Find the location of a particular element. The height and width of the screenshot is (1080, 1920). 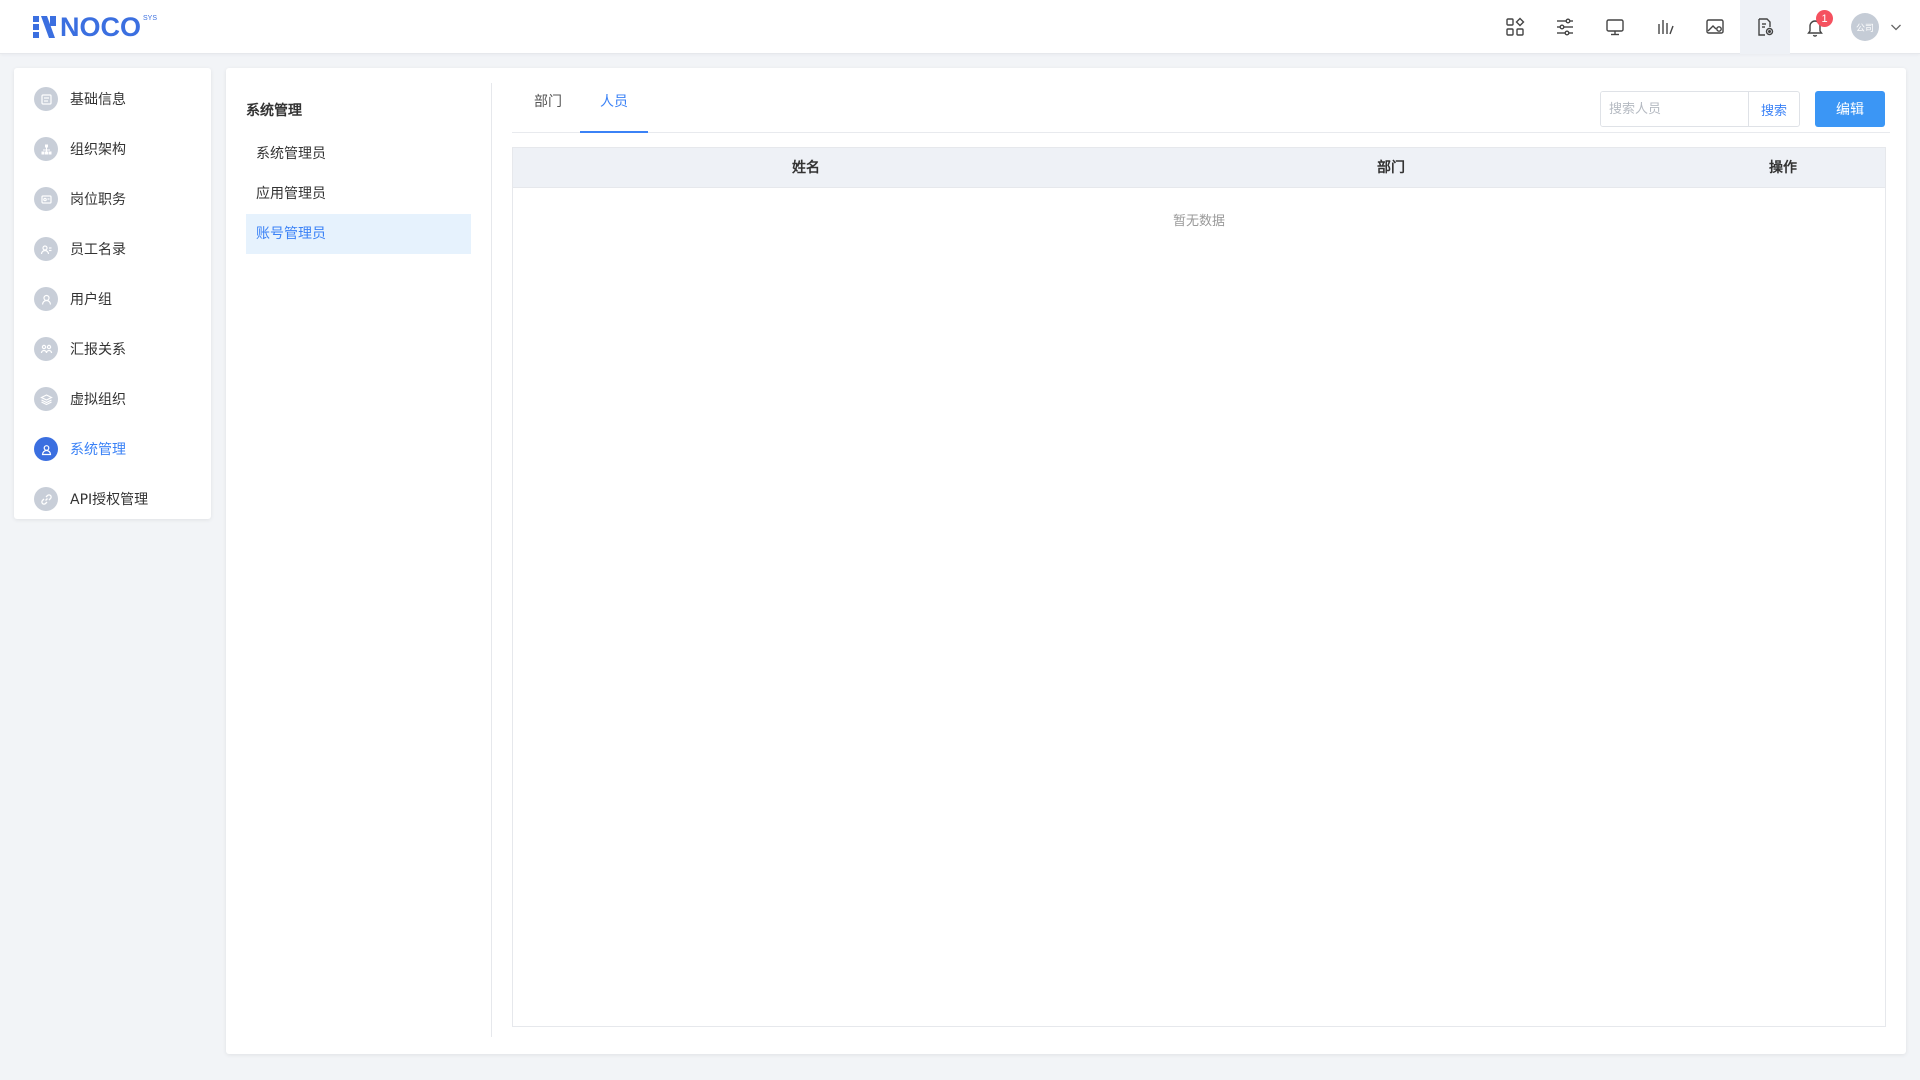

column-header-department: 部门 is located at coordinates (1391, 168).